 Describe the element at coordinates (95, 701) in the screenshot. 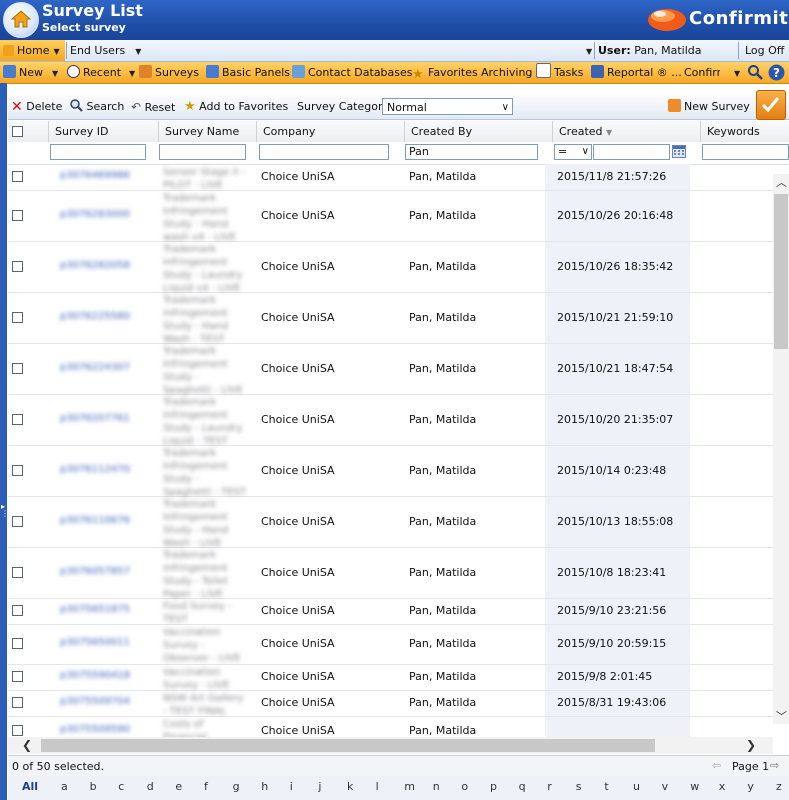

I see `survey-id-link: p3075509704` at that location.